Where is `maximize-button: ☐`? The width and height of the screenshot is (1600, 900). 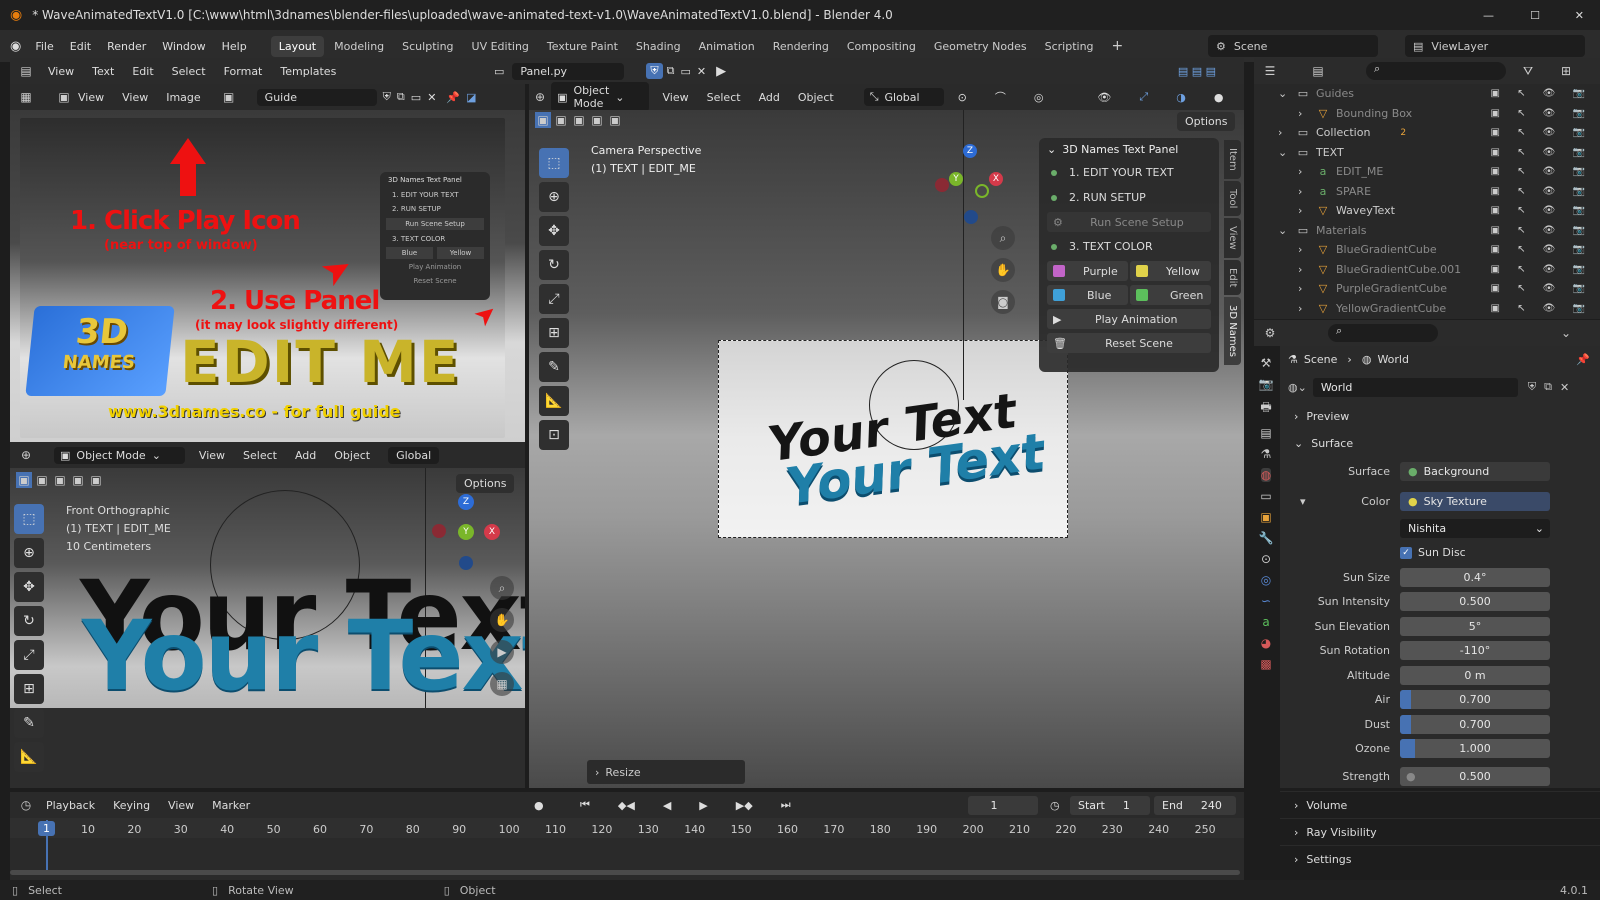
maximize-button: ☐ is located at coordinates (1535, 15).